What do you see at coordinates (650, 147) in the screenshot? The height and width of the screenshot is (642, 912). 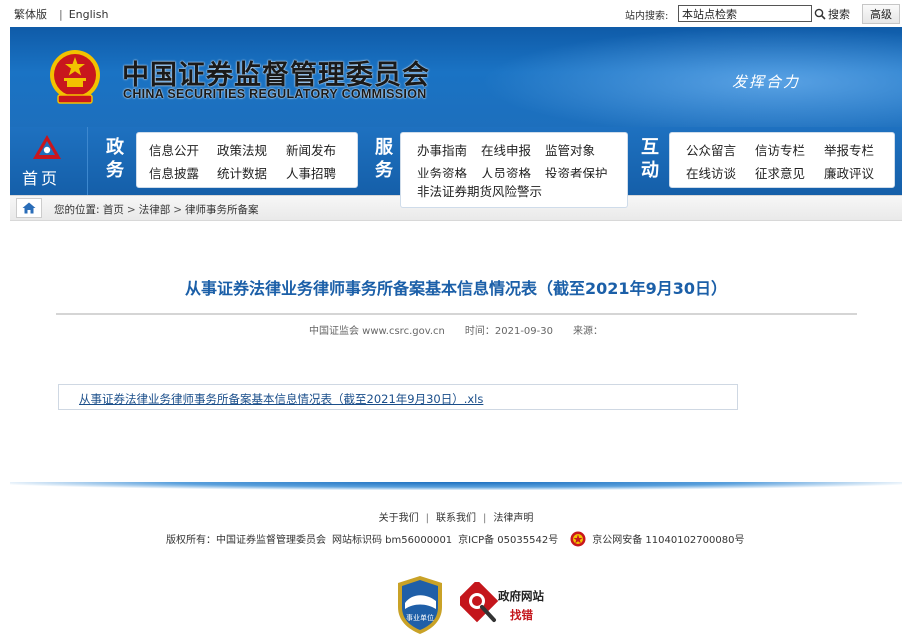 I see `nav-group-interact-char1: 互` at bounding box center [650, 147].